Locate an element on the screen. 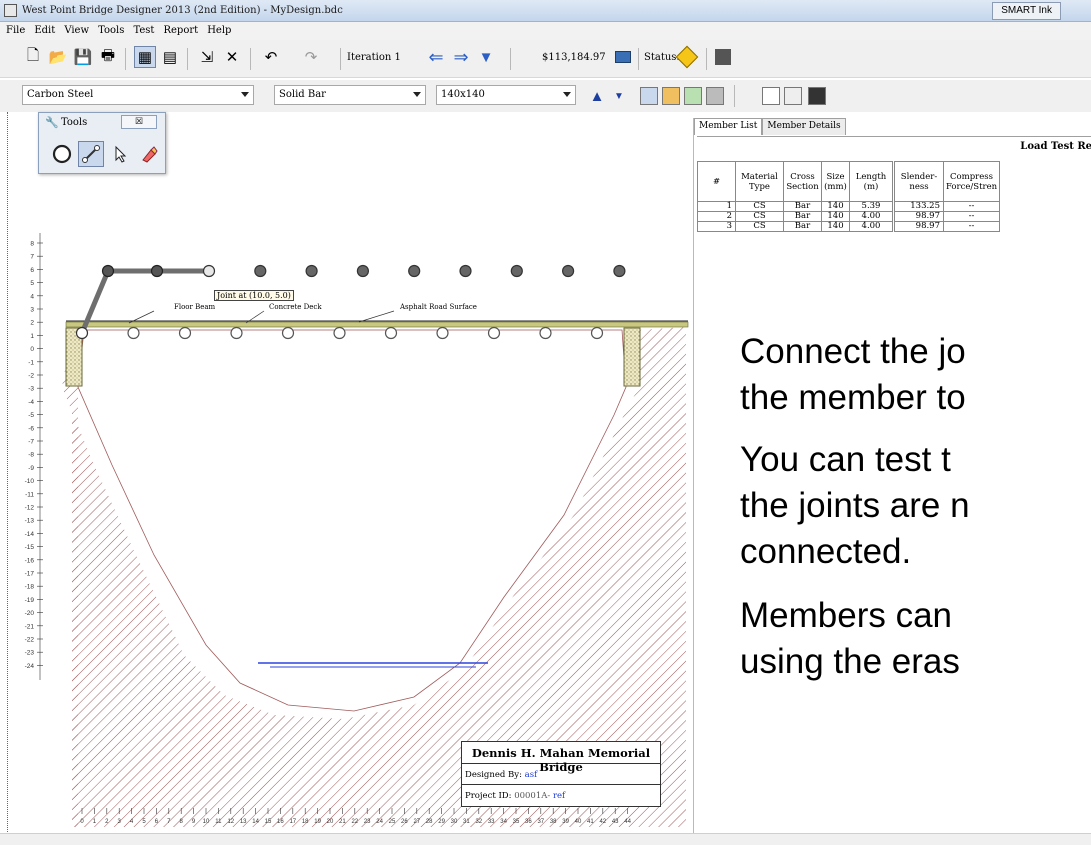 The height and width of the screenshot is (845, 1091). tools-row is located at coordinates (105, 154).